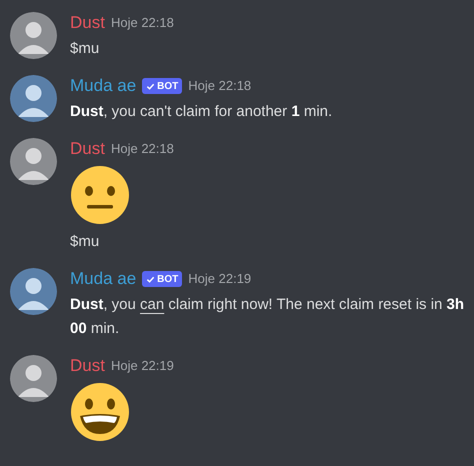 The height and width of the screenshot is (466, 474). I want to click on message-text: Dust, you can claim right now! The next claim reset is in 3h 00 min., so click(268, 317).